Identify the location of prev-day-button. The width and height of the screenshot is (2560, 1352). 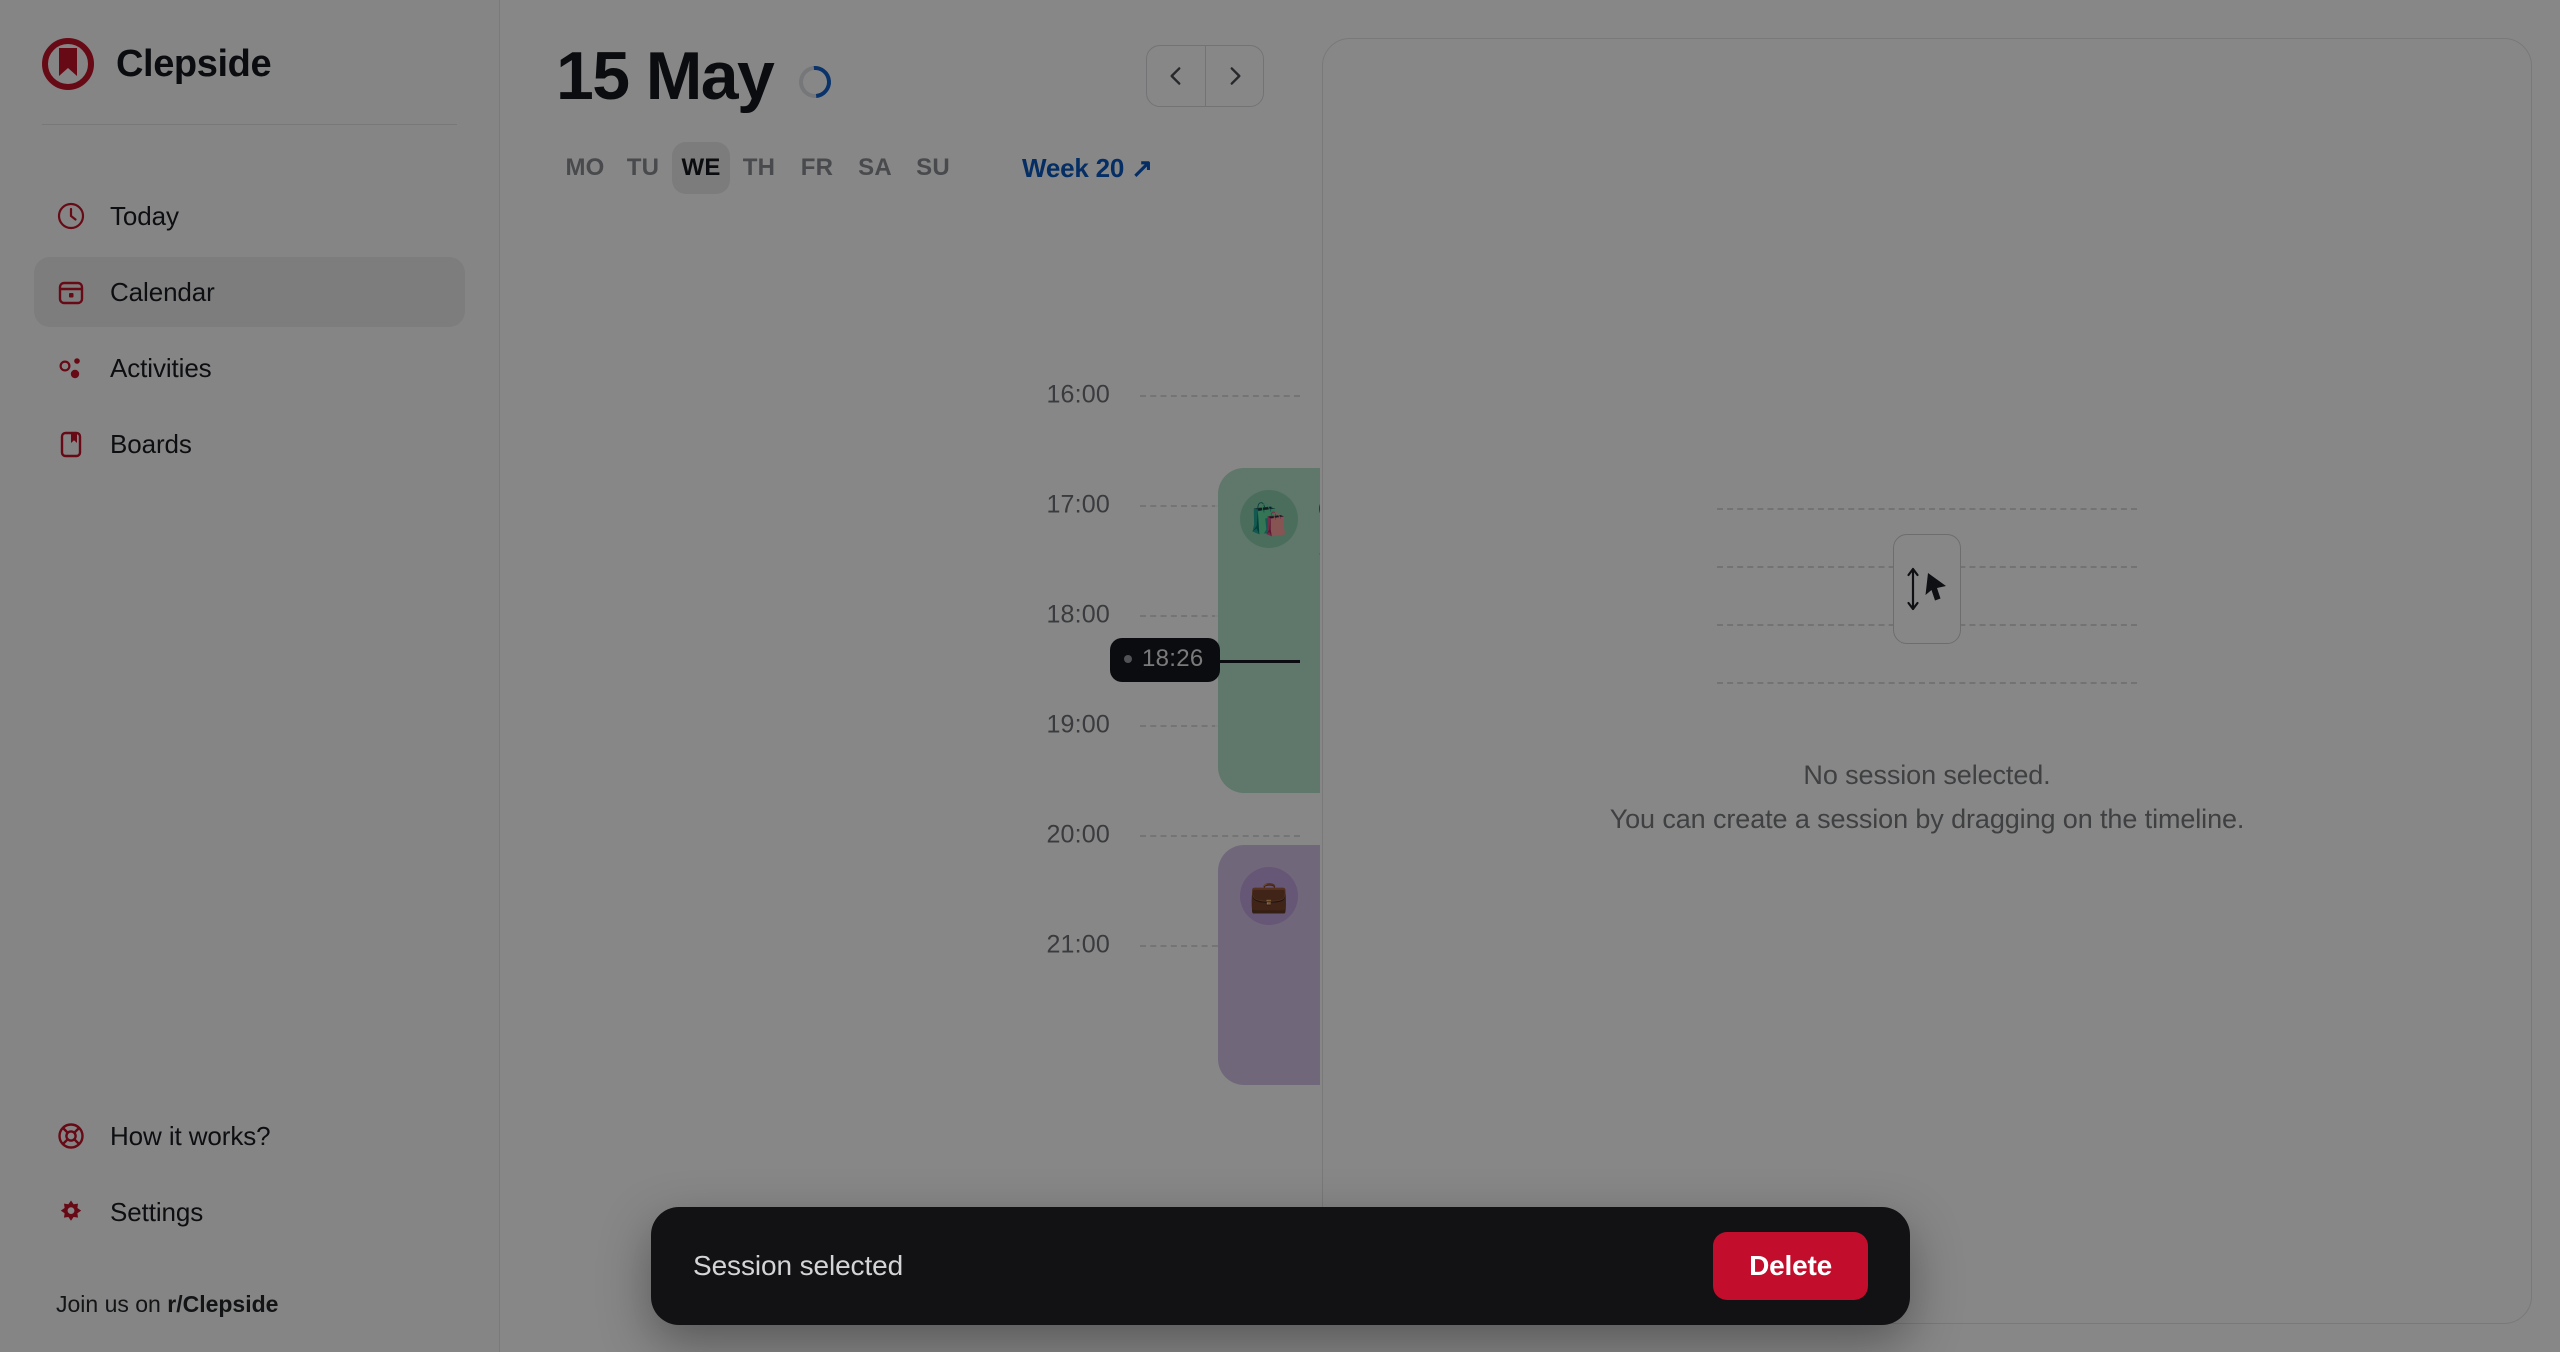
(1176, 76).